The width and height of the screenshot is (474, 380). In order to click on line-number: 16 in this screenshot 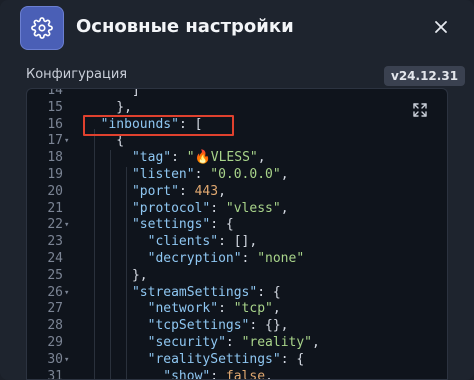, I will do `click(55, 124)`.